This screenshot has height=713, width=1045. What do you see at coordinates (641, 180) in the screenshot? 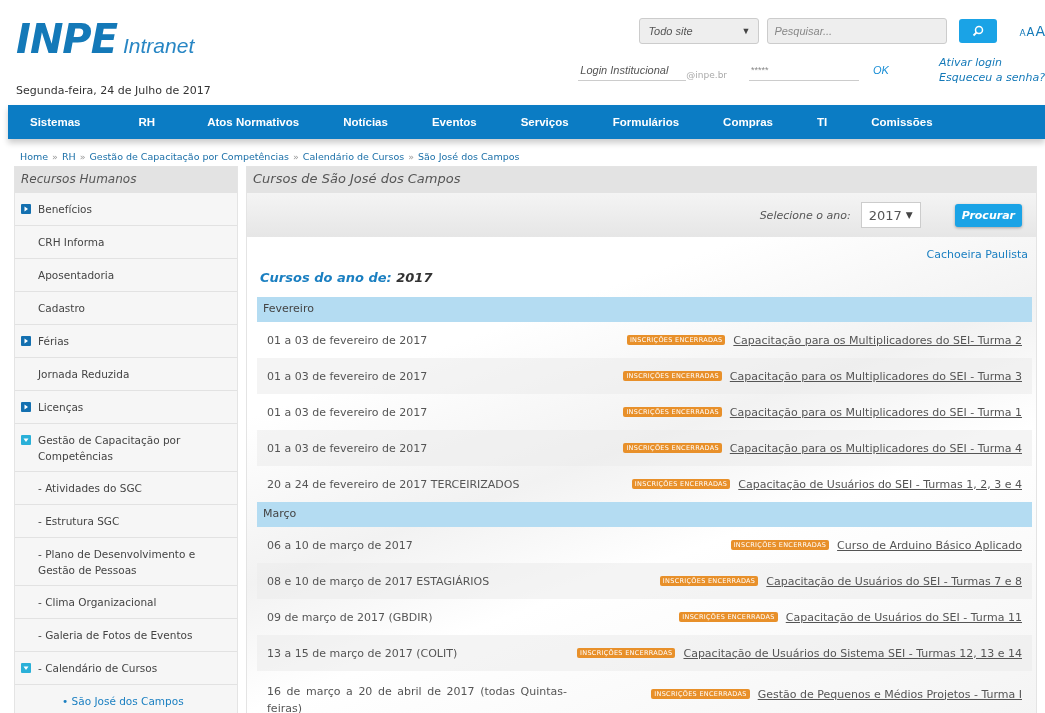
I see `content-title: Cursos de São José dos Campos` at bounding box center [641, 180].